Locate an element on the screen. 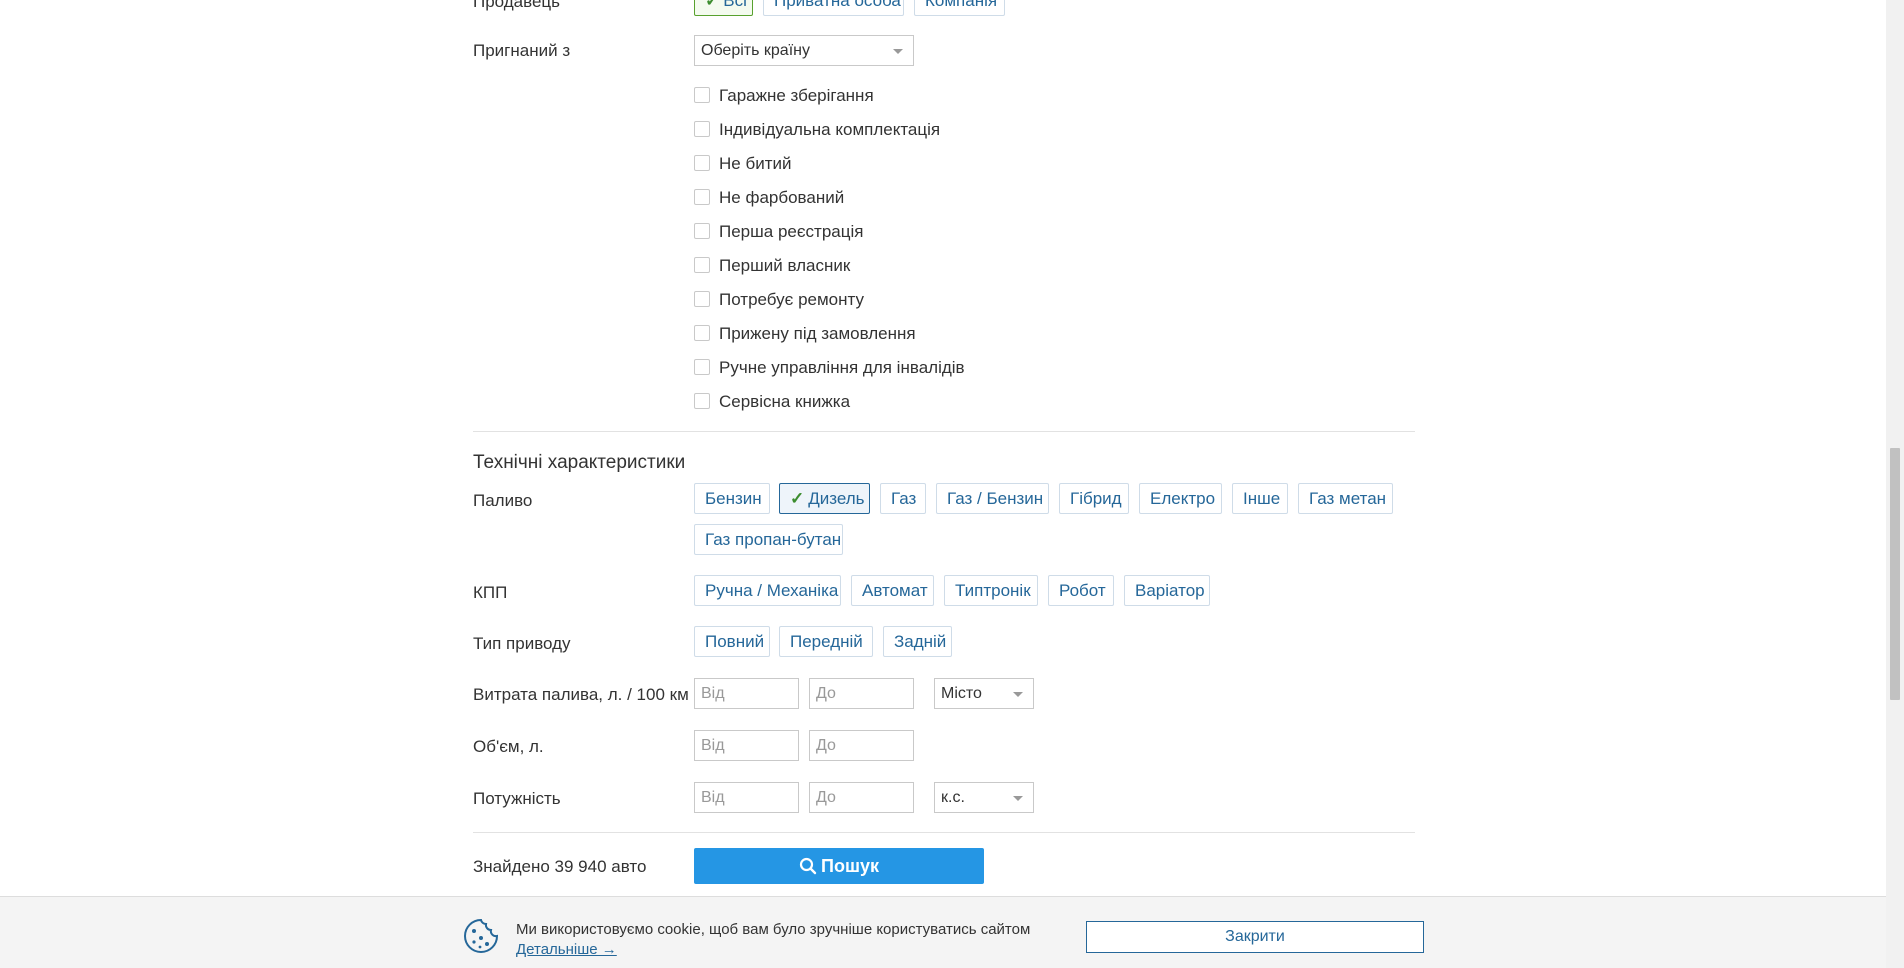 The width and height of the screenshot is (1904, 968). checkbox-label: Гаражне зберігання is located at coordinates (796, 95).